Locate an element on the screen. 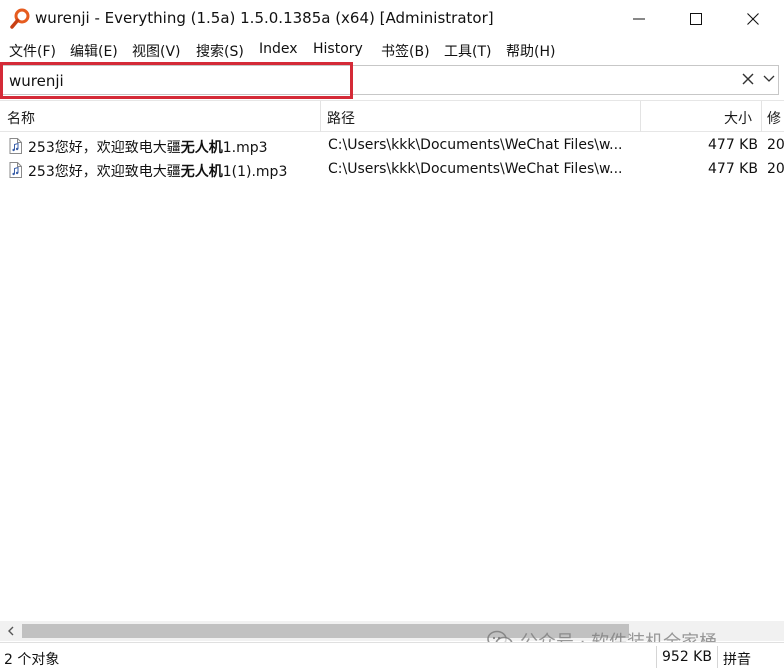  status-bar: 2 个对象 952 KB 拼音 is located at coordinates (392, 657).